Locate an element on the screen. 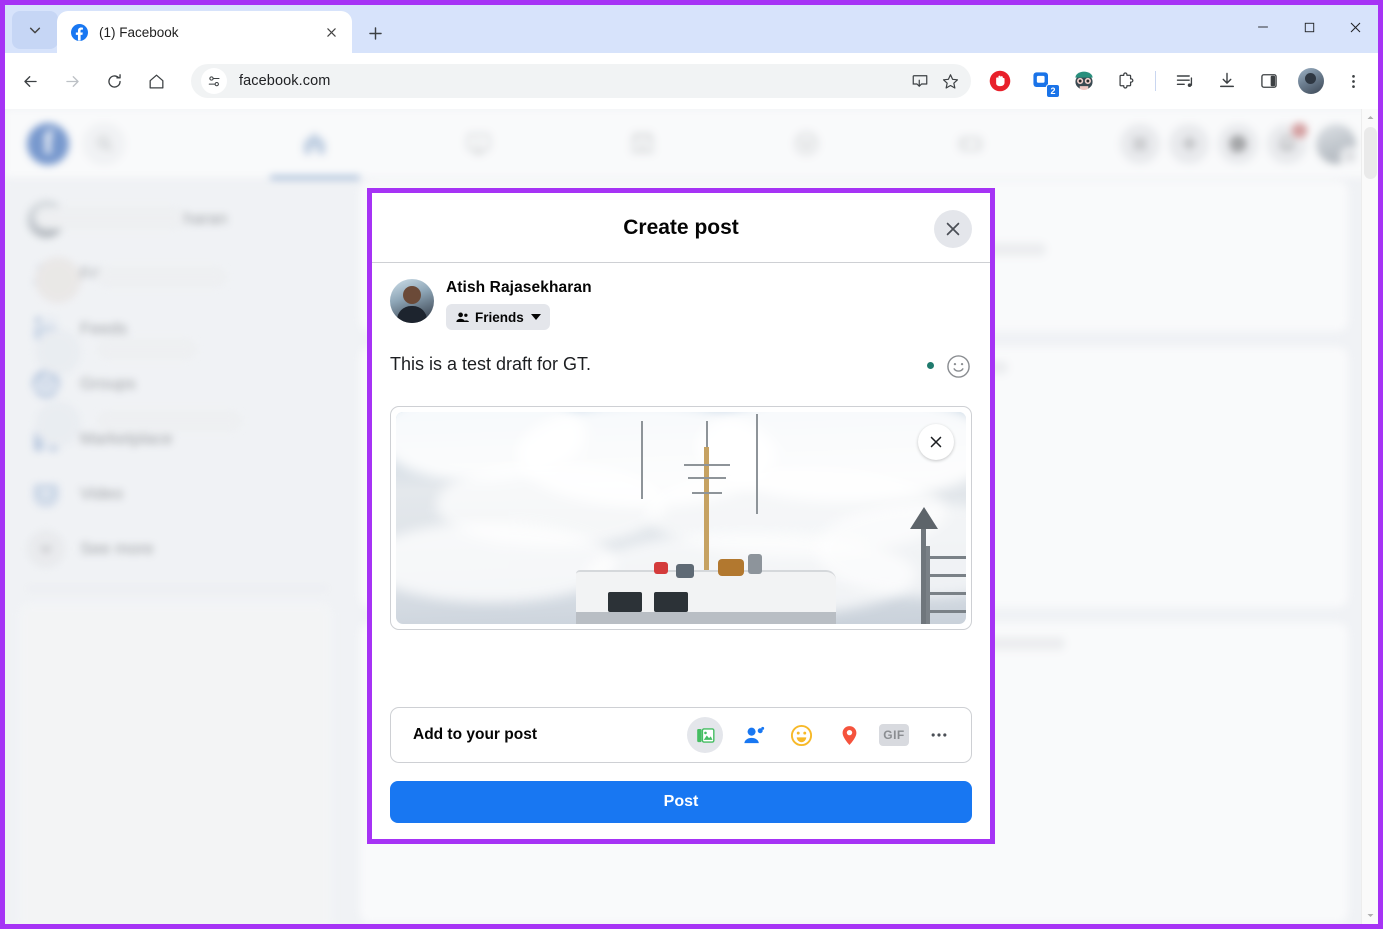 The height and width of the screenshot is (929, 1383). arrow-right-icon is located at coordinates (72, 81).